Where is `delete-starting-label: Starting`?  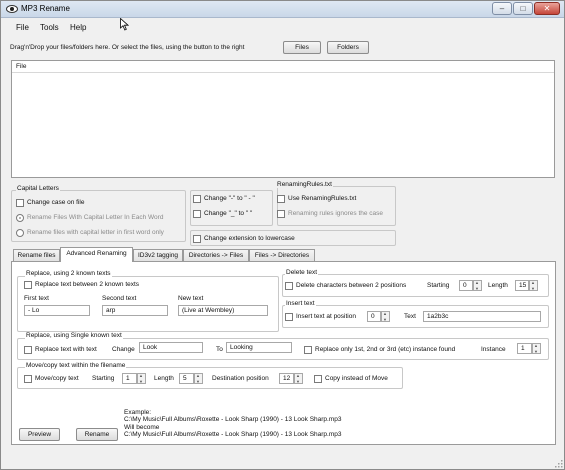
delete-starting-label: Starting is located at coordinates (438, 285).